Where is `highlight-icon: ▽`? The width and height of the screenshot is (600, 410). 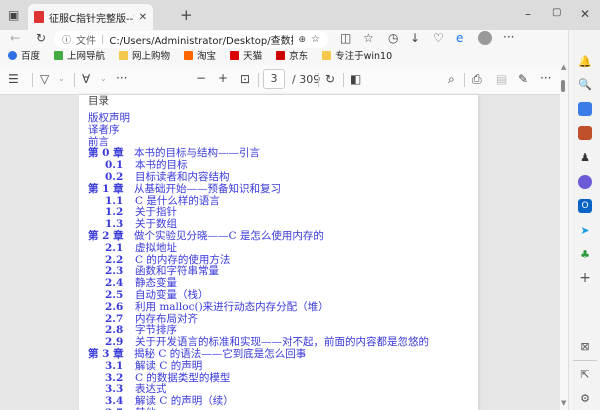
highlight-icon: ▽ is located at coordinates (44, 79).